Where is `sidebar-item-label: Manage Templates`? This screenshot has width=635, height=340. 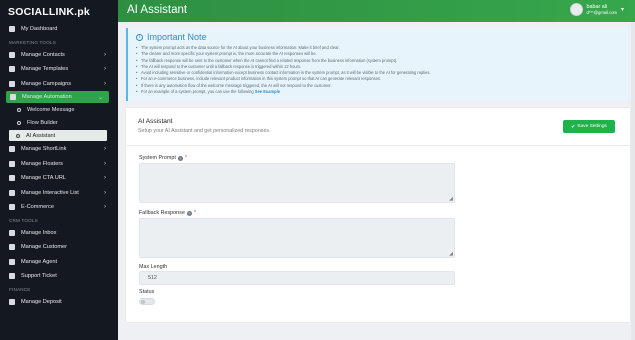
sidebar-item-label: Manage Templates is located at coordinates (45, 69).